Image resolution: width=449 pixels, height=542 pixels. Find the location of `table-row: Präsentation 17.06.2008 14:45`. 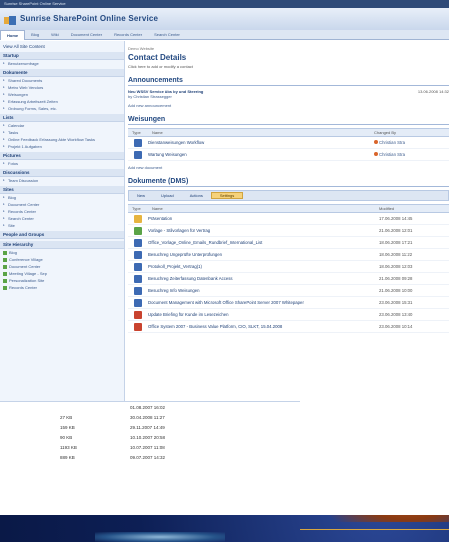

table-row: Präsentation 17.06.2008 14:45 is located at coordinates (288, 219).